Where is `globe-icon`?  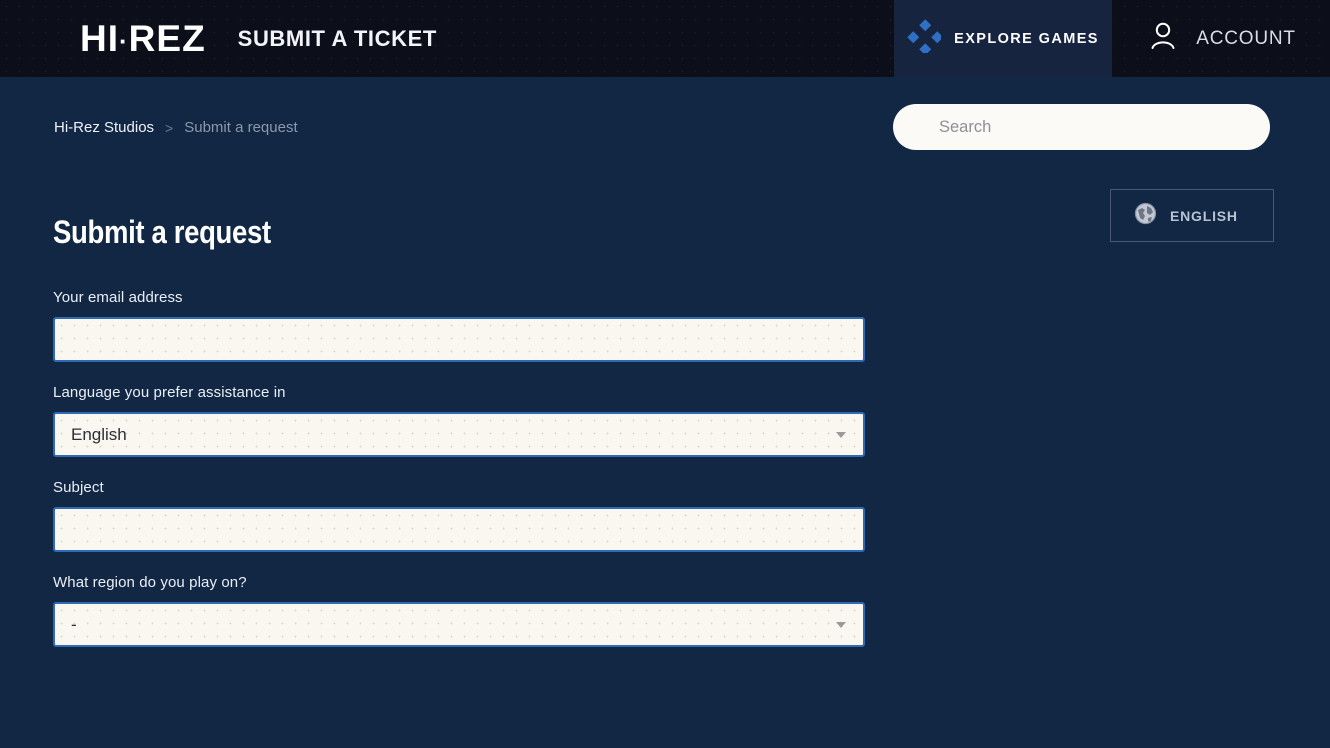
globe-icon is located at coordinates (1145, 216).